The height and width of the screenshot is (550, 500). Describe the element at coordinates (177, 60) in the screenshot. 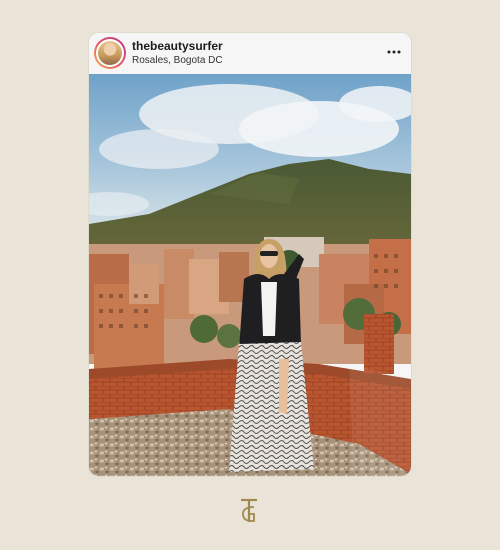

I see `post-location: Rosales, Bogota DC` at that location.